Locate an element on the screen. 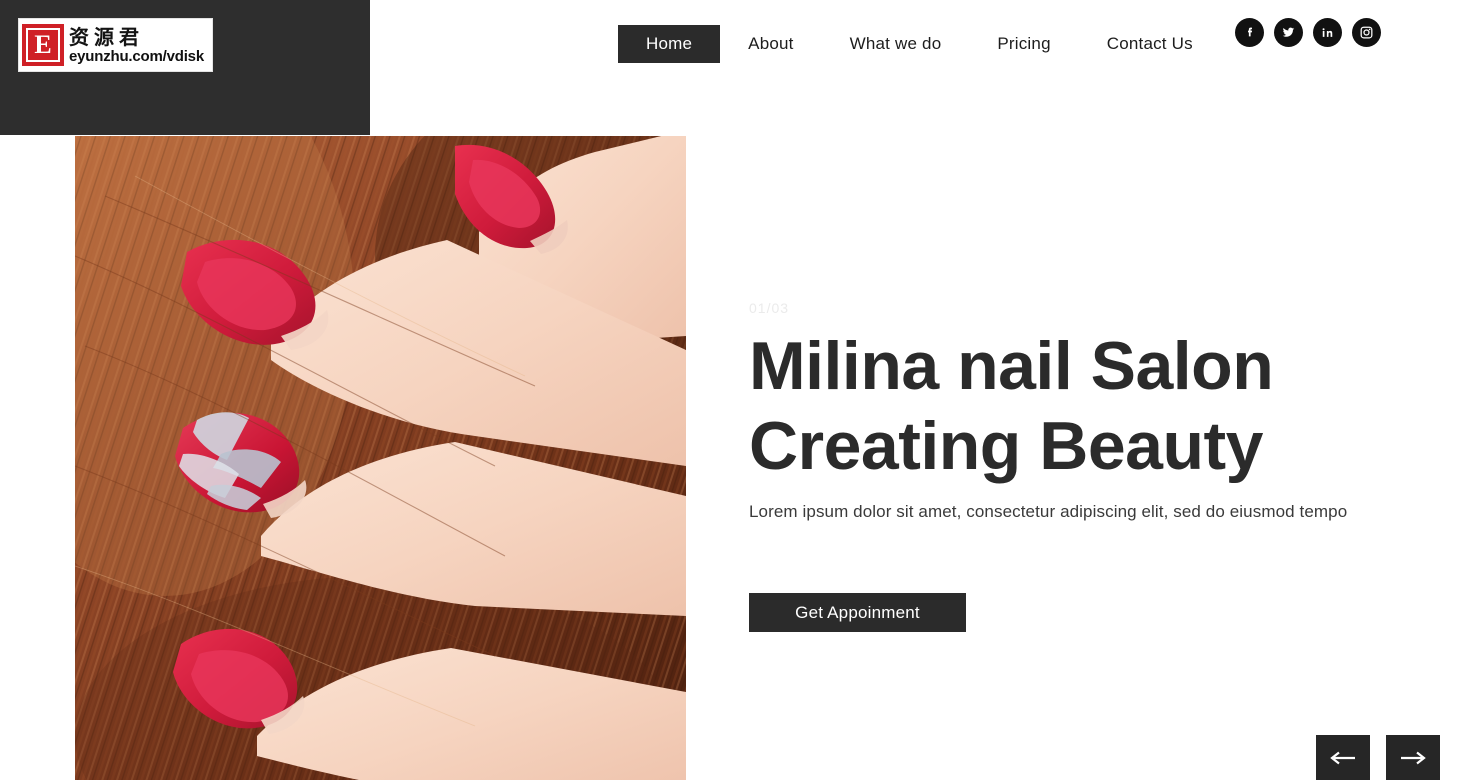  watermark-overlay: E 资源君 eyunzhu.com/vdisk is located at coordinates (115, 45).